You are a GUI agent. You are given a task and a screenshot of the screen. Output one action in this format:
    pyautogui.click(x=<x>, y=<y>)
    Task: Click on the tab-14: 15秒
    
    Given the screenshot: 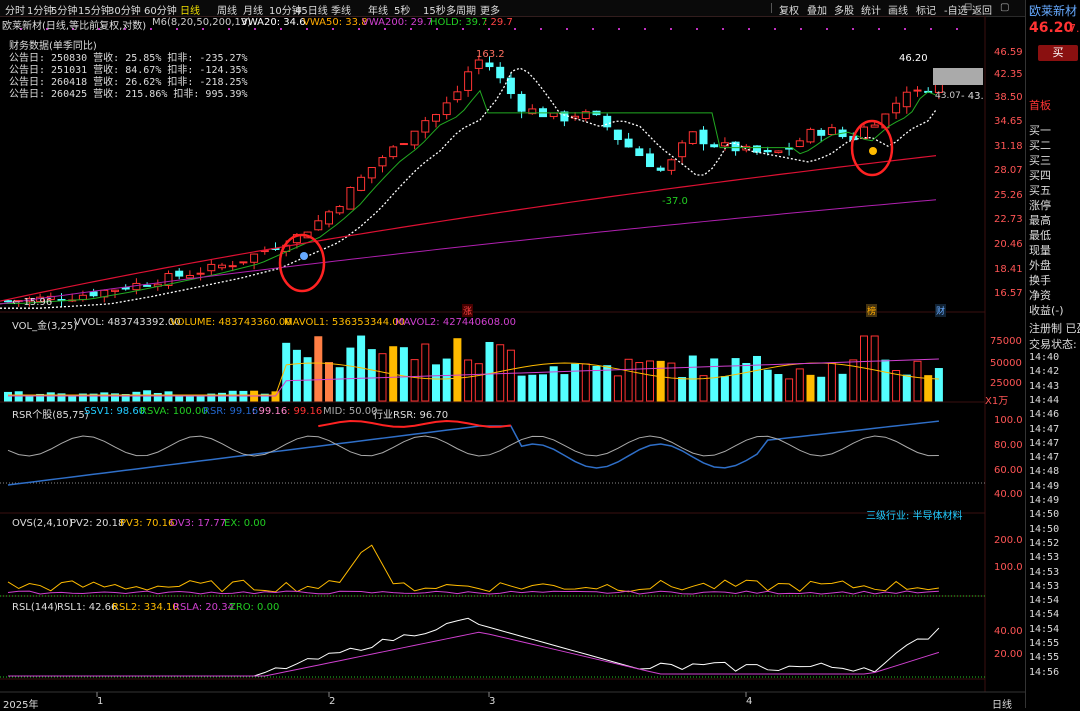 What is the action you would take?
    pyautogui.click(x=434, y=9)
    